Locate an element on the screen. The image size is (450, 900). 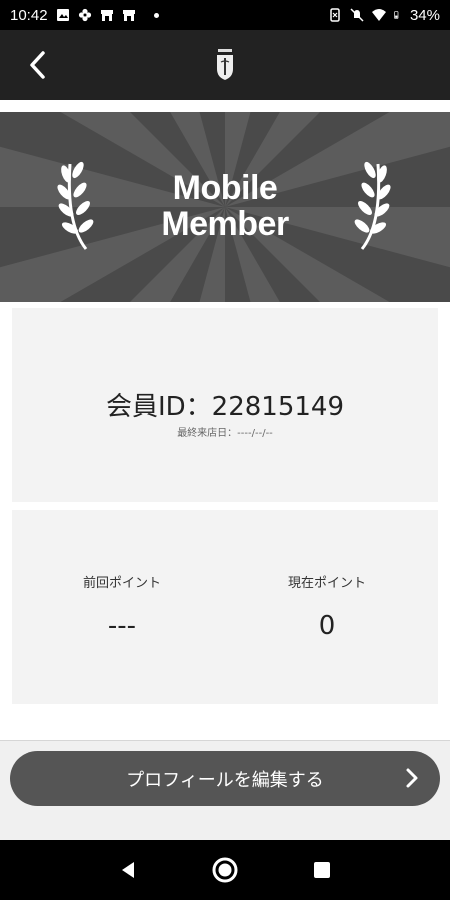
current-points-value: 0 is located at coordinates (327, 626).